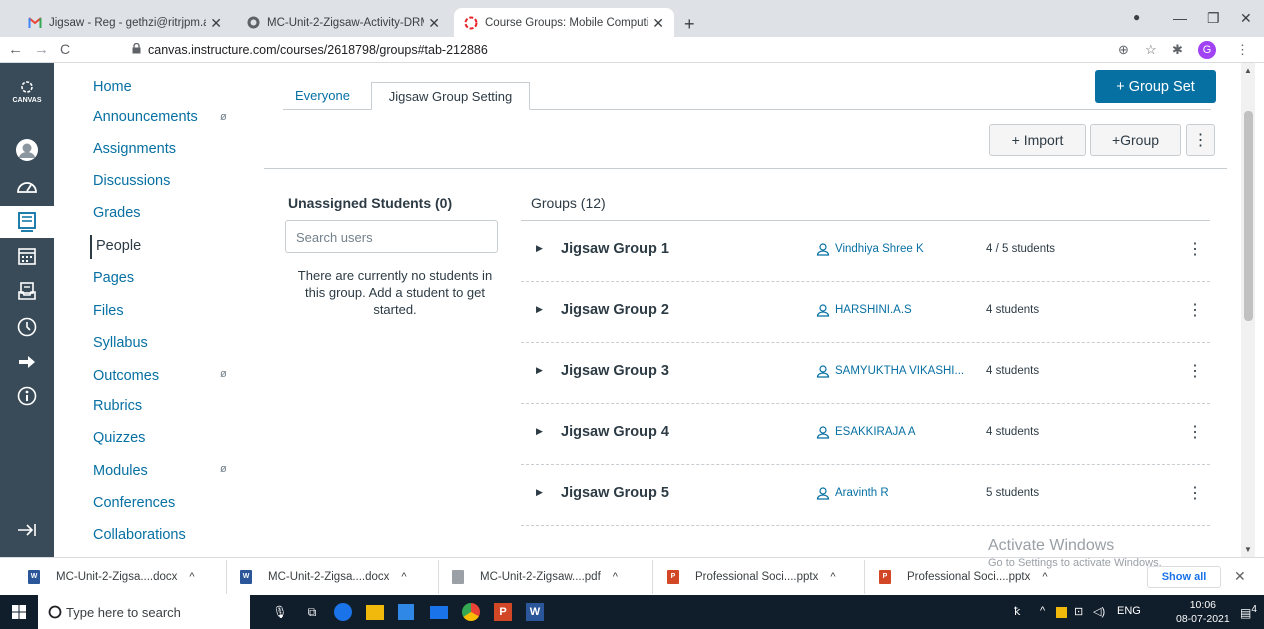 This screenshot has width=1264, height=629. Describe the element at coordinates (391, 236) in the screenshot. I see `search-users-input: Search users` at that location.